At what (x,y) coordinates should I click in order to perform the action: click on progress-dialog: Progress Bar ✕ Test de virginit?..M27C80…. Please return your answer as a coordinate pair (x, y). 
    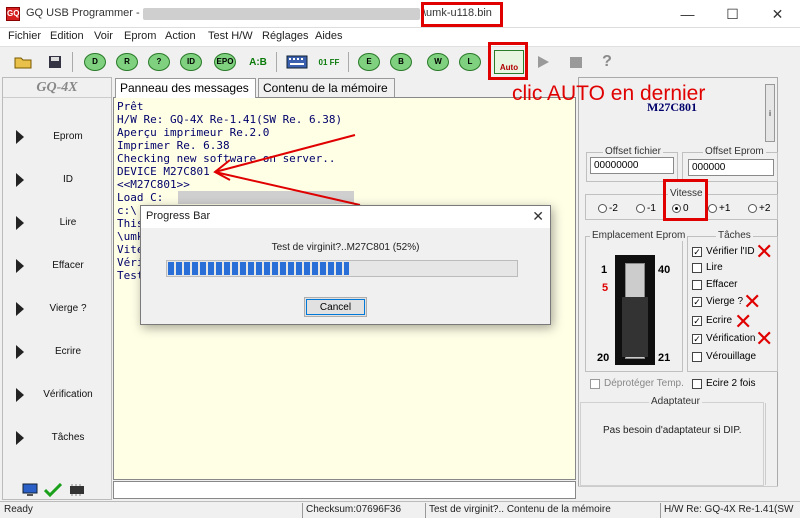
    Looking at the image, I should click on (345, 265).